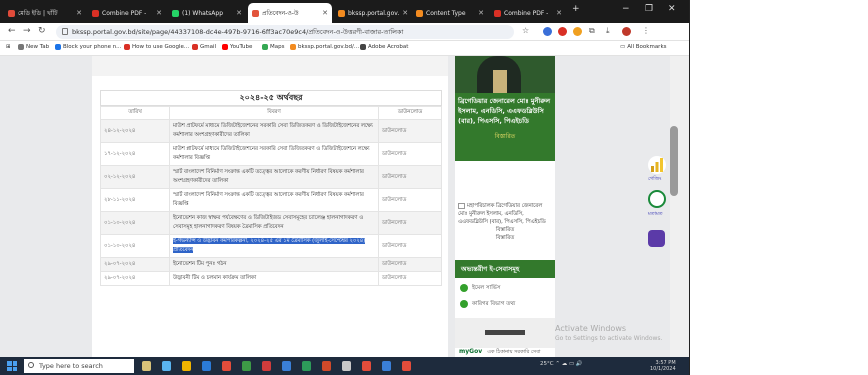 The image size is (868, 375). Describe the element at coordinates (505, 230) in the screenshot. I see `image-caption: বিস্তারিত` at that location.